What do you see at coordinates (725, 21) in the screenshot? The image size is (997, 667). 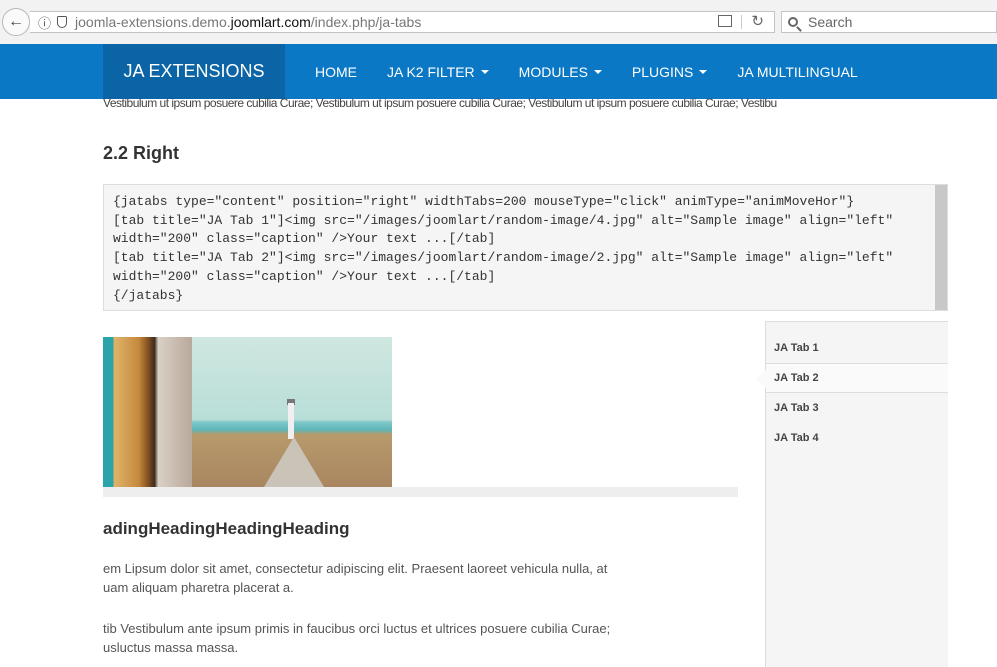 I see `reader-view-icon` at bounding box center [725, 21].